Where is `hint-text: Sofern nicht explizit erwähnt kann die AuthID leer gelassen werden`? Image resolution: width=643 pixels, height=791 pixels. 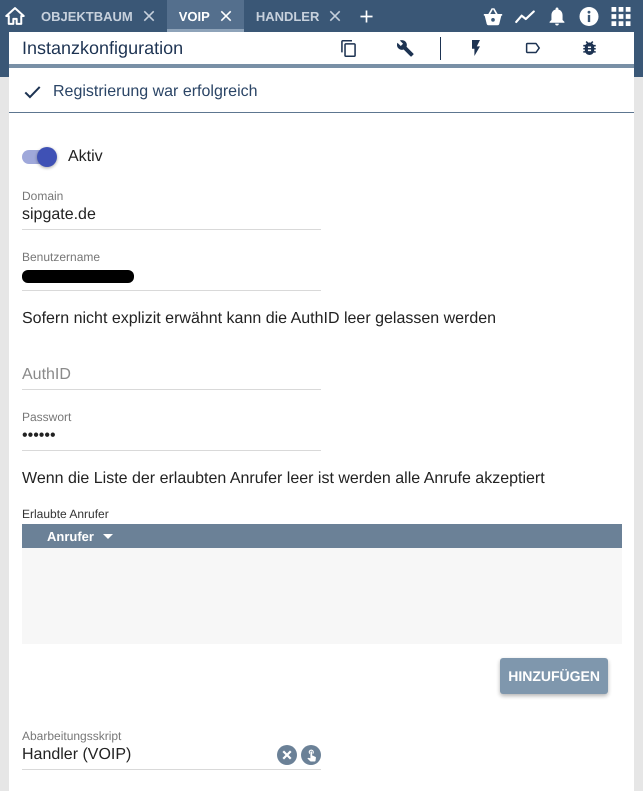 hint-text: Sofern nicht explizit erwähnt kann die AuthID leer gelassen werden is located at coordinates (260, 319).